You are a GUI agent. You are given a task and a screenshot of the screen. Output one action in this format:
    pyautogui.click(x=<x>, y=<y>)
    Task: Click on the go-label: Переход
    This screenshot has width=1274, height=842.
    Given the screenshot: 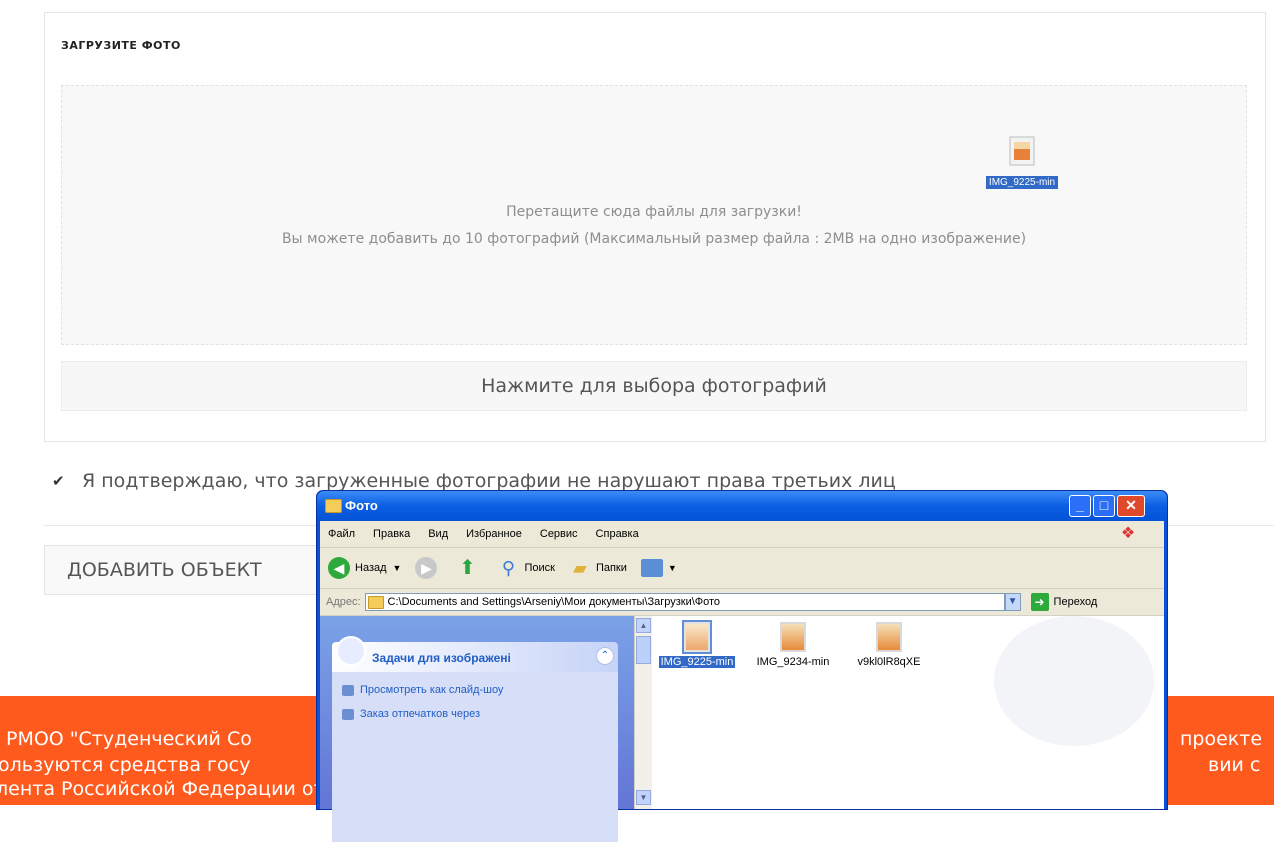 What is the action you would take?
    pyautogui.click(x=1076, y=602)
    